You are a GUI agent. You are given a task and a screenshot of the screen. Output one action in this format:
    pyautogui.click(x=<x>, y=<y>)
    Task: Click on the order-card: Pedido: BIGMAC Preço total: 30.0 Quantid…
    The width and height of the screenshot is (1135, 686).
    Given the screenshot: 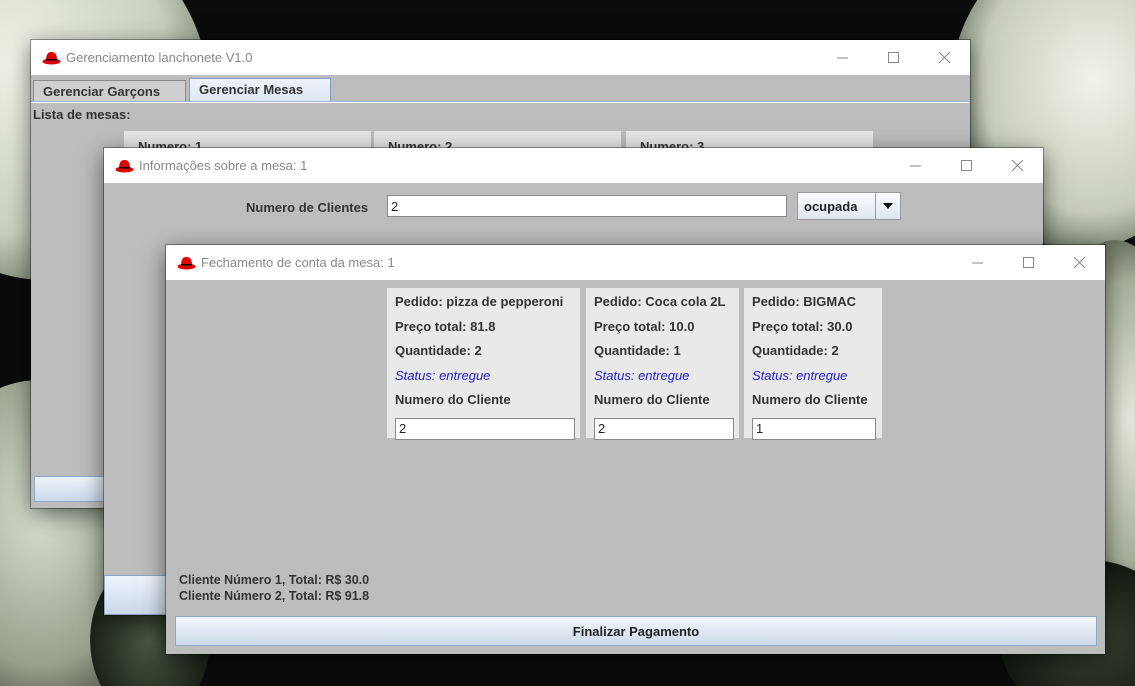 What is the action you would take?
    pyautogui.click(x=813, y=364)
    